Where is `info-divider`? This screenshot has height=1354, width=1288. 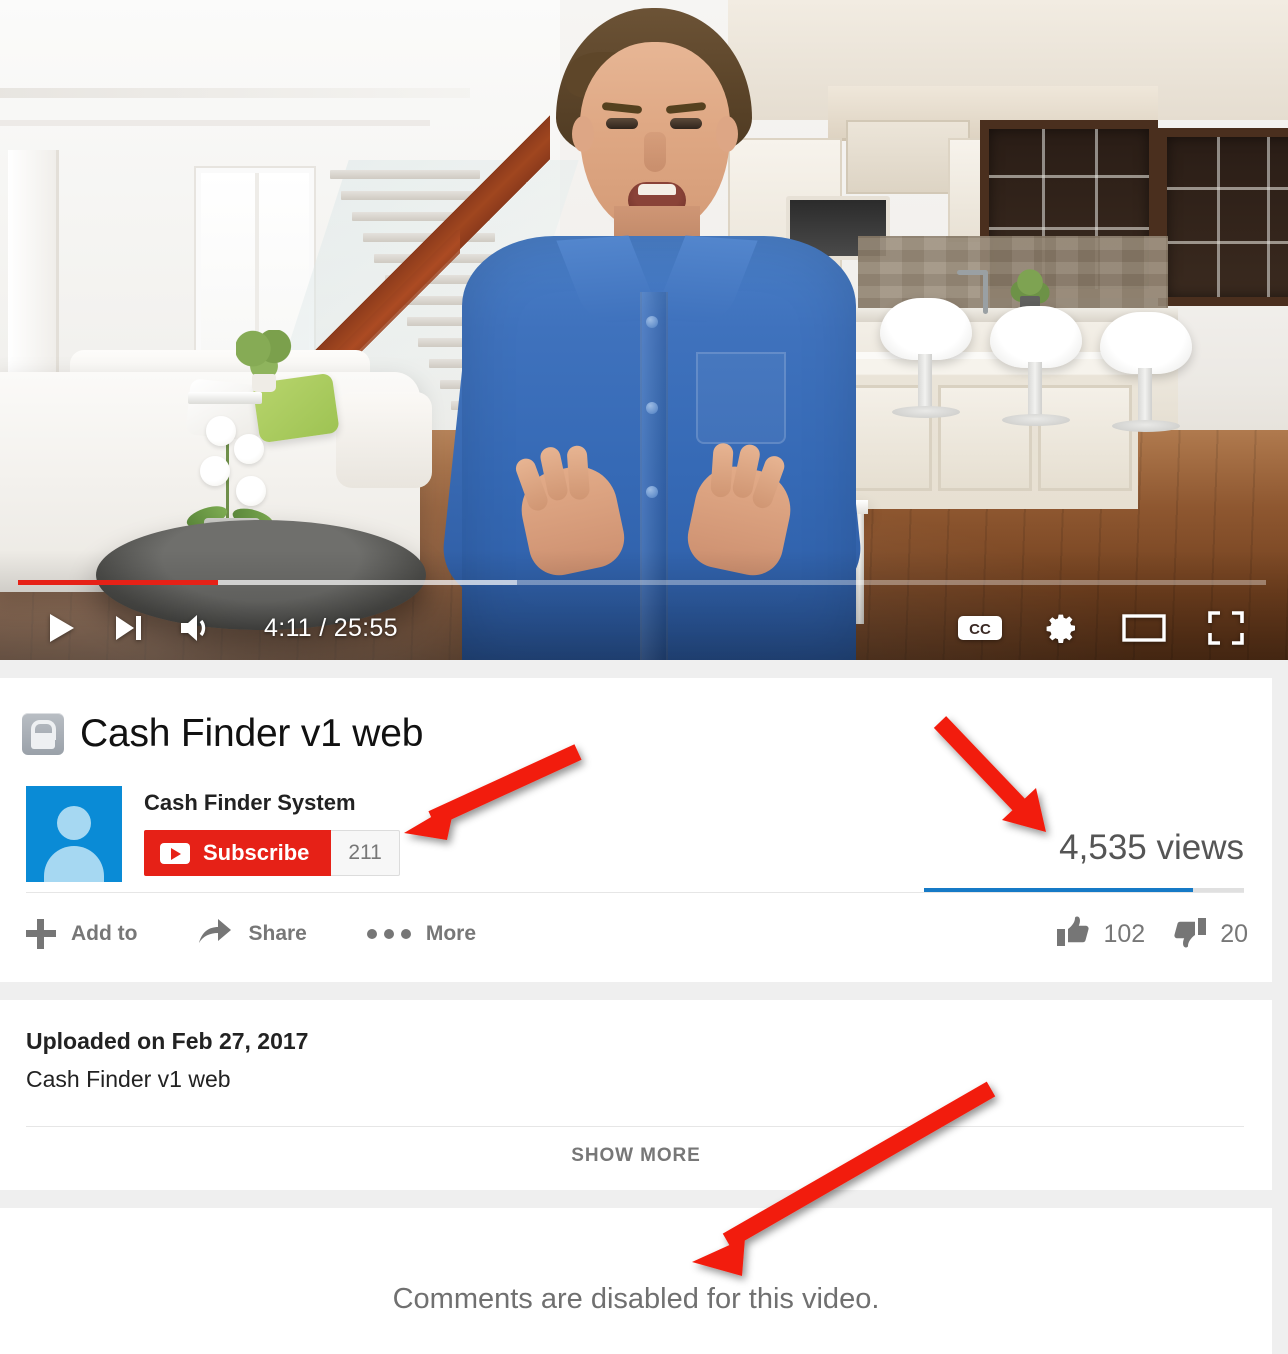
info-divider is located at coordinates (635, 892).